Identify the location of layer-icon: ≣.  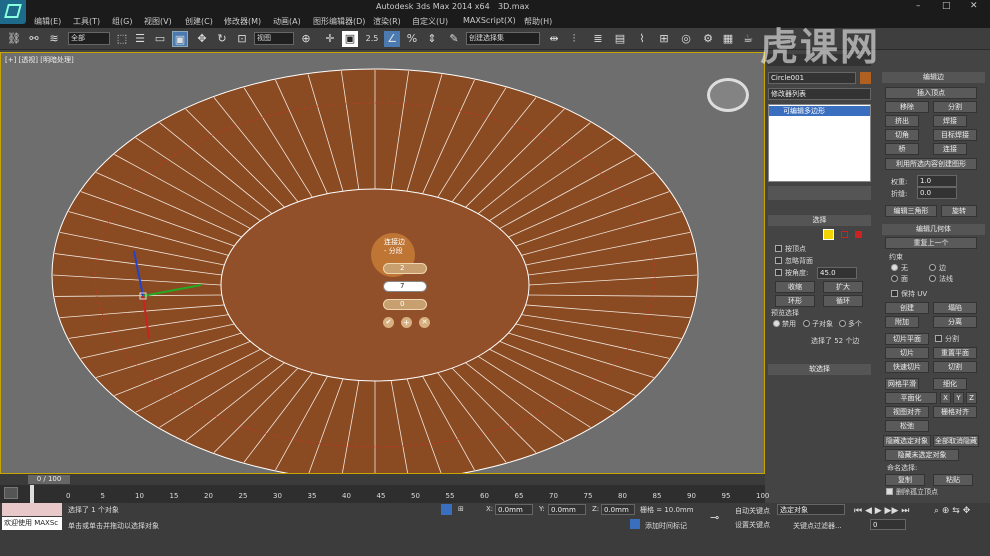
(598, 39).